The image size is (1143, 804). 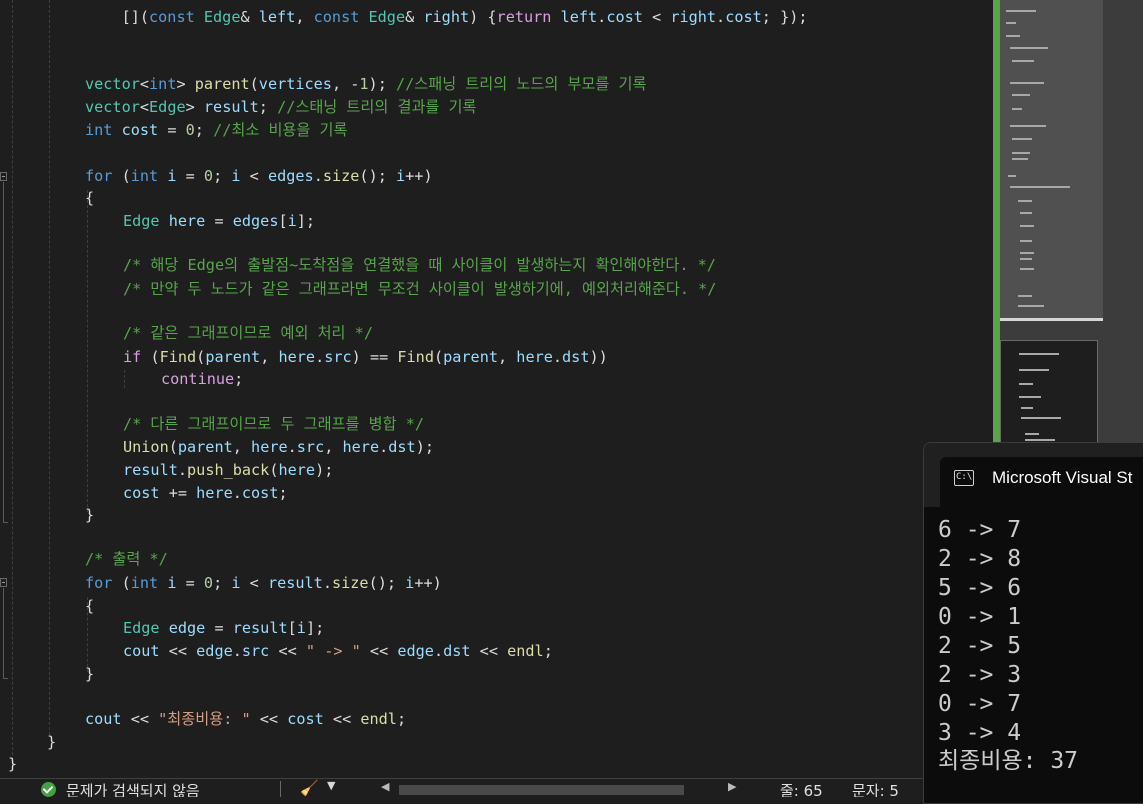 I want to click on code-minimap, so click(x=1068, y=222).